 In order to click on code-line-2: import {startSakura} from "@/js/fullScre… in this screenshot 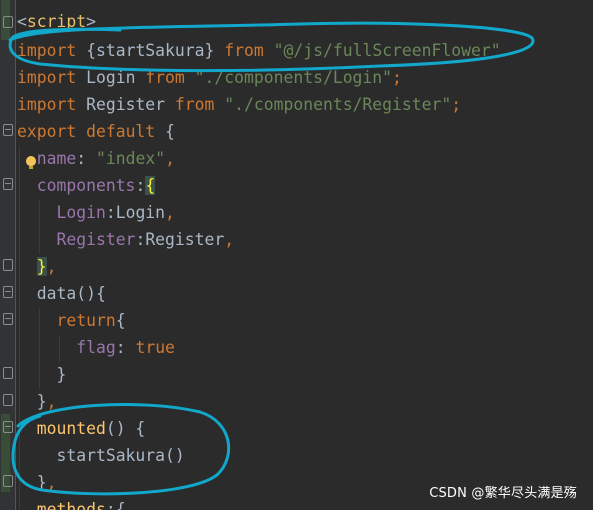, I will do `click(259, 50)`.